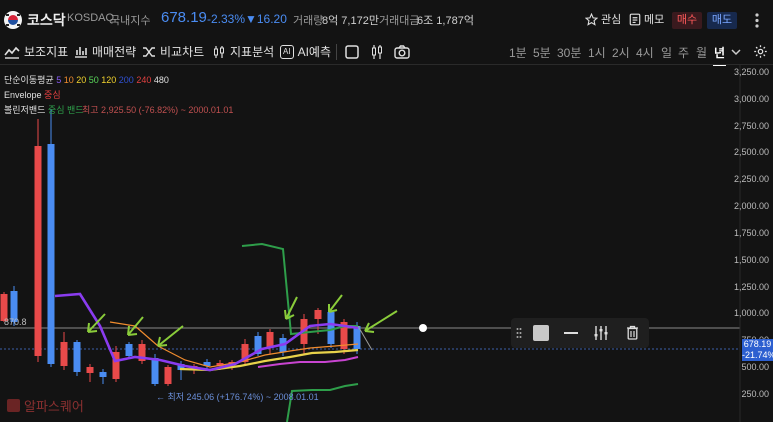 The height and width of the screenshot is (422, 773). Describe the element at coordinates (82, 80) in the screenshot. I see `ma-period-20: 20` at that location.